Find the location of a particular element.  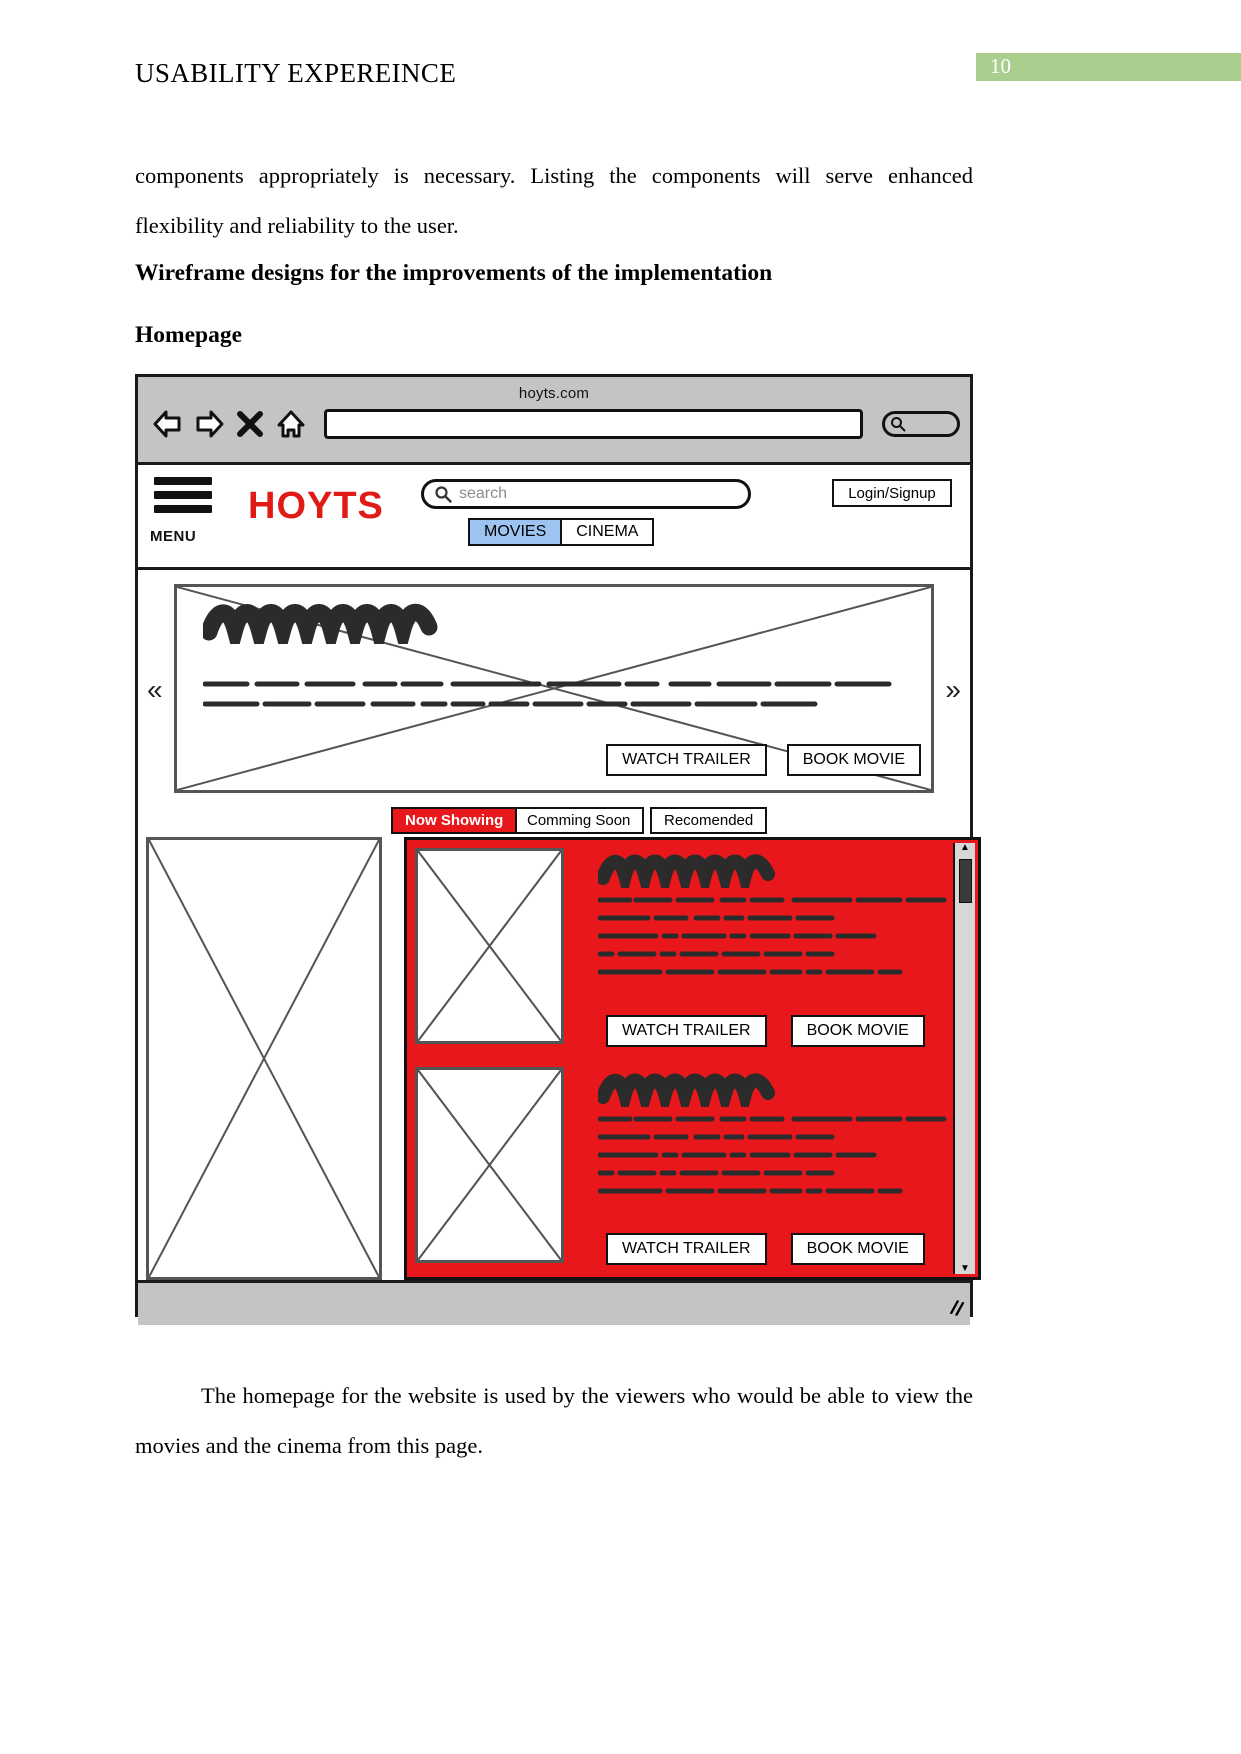

resize-grip-icon: // is located at coordinates (956, 1309).